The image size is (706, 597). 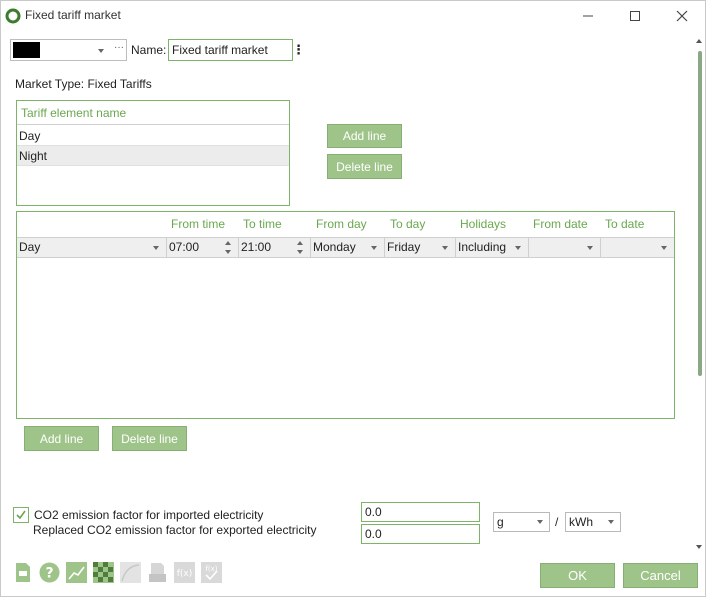 I want to click on window-title: Fixed tariff market, so click(x=73, y=15).